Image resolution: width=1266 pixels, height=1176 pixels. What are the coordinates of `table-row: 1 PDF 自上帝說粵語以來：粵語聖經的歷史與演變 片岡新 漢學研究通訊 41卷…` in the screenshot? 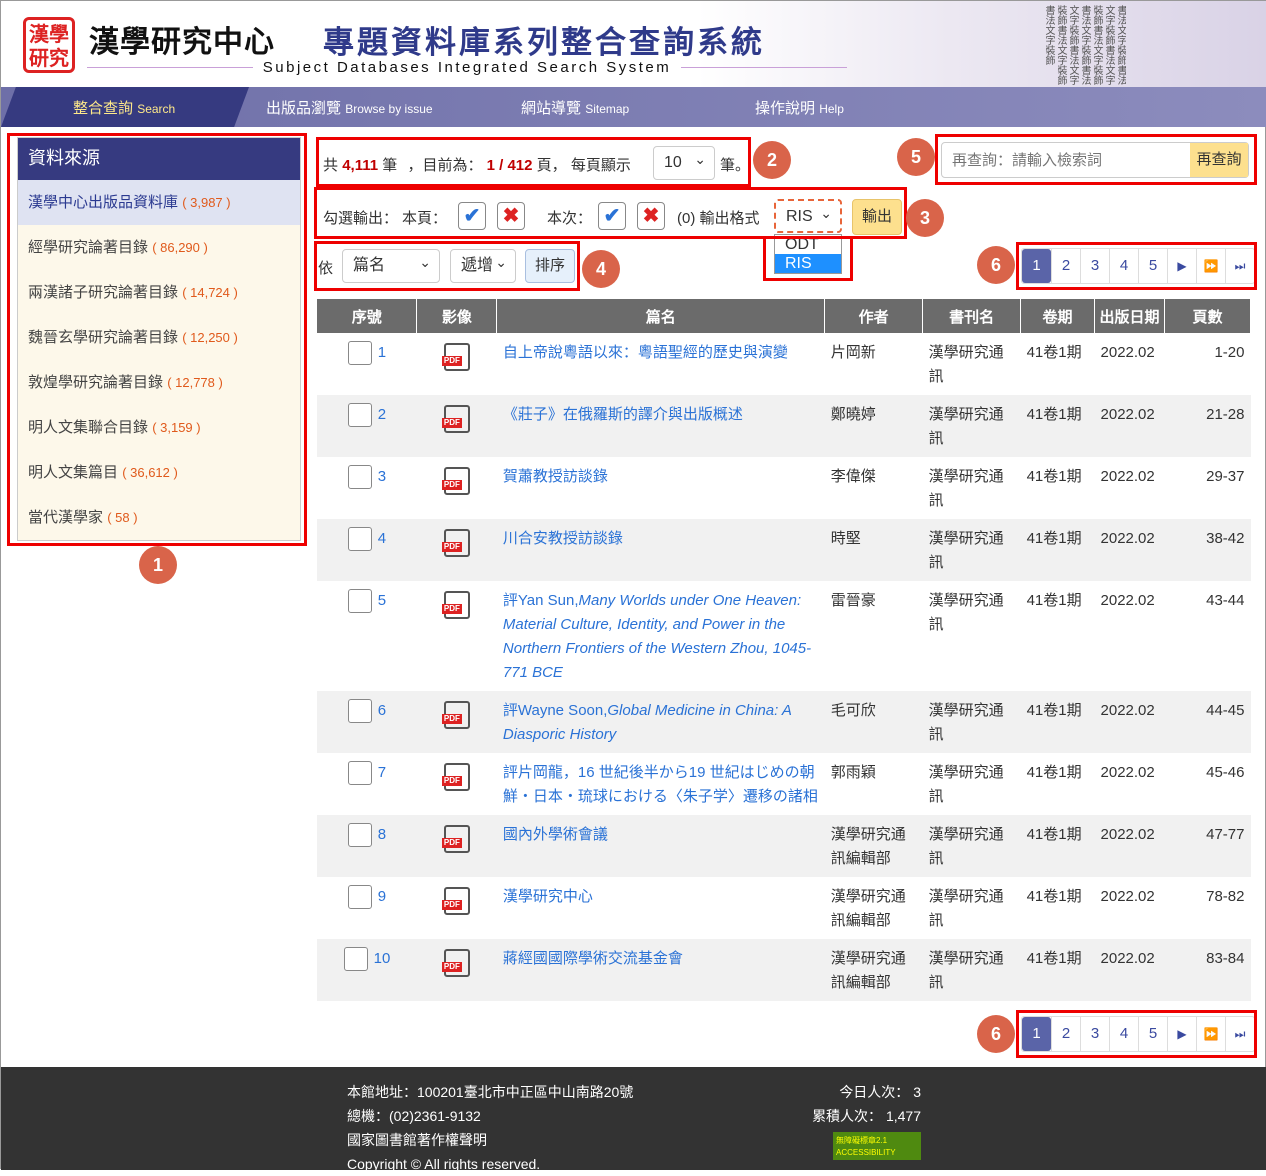 It's located at (784, 364).